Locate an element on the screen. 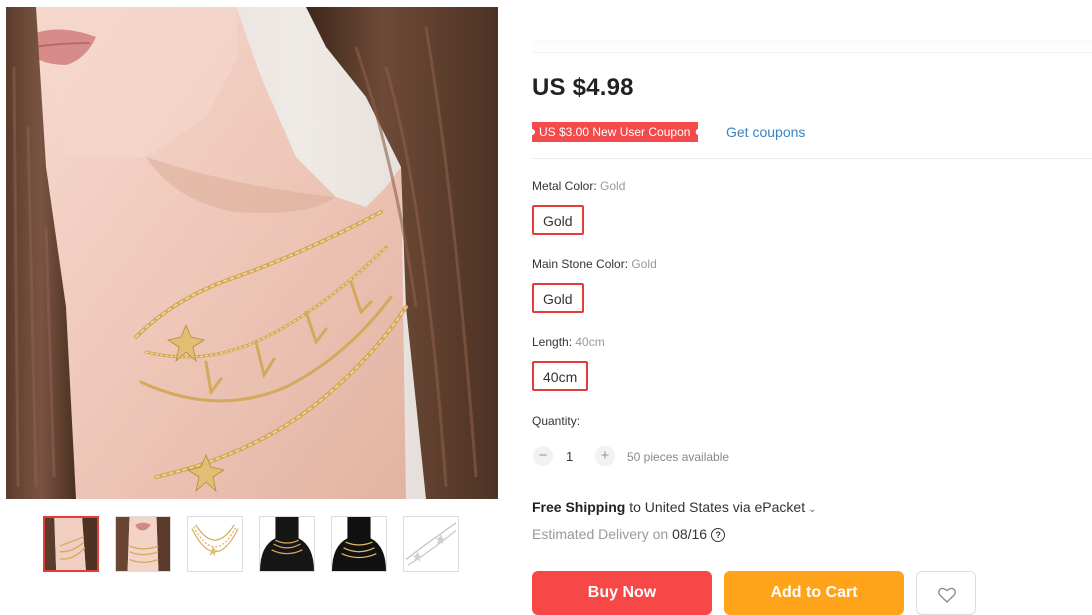  price-divider is located at coordinates (812, 158).